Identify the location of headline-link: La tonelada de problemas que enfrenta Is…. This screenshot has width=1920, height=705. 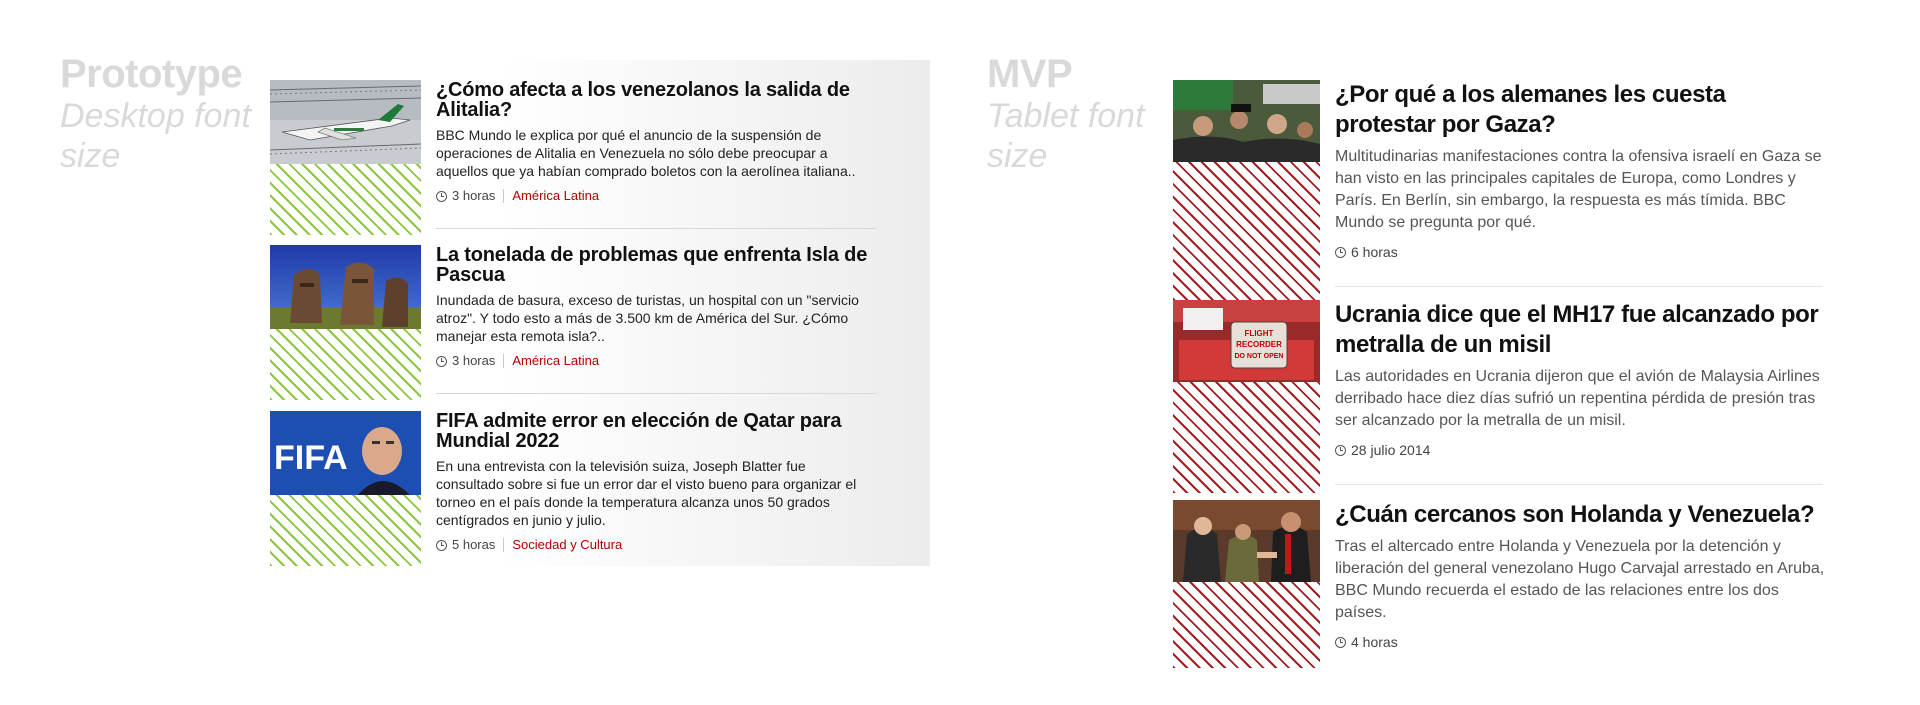
(656, 265).